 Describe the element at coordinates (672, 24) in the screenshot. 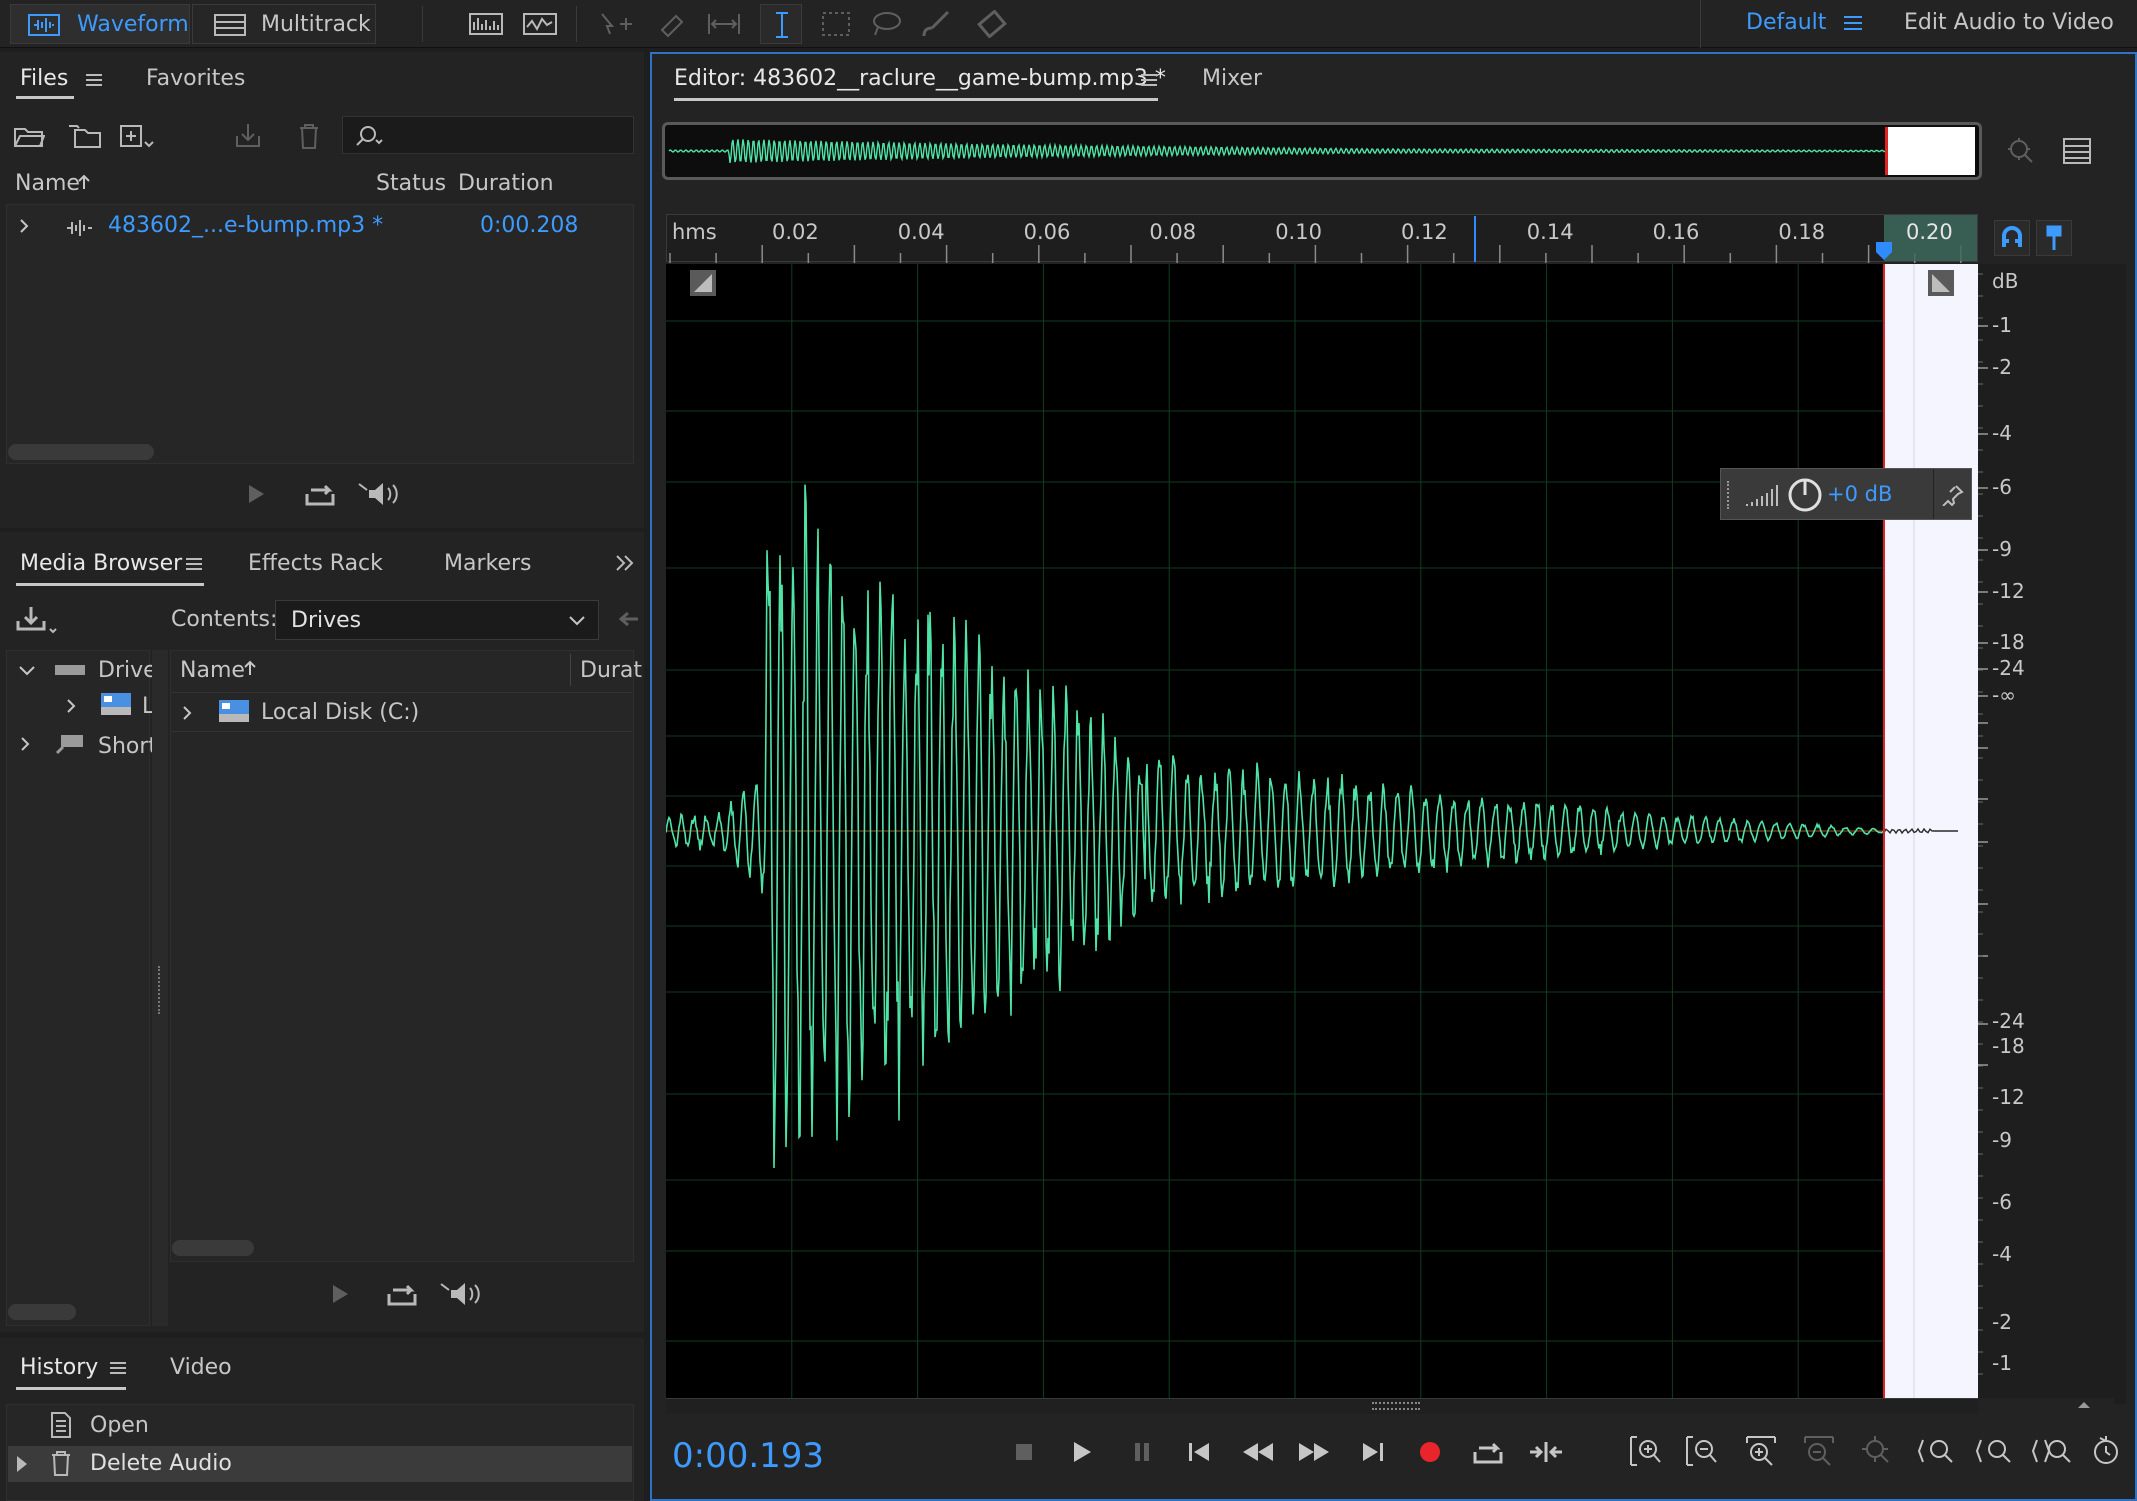

I see `razor-tool-icon` at that location.